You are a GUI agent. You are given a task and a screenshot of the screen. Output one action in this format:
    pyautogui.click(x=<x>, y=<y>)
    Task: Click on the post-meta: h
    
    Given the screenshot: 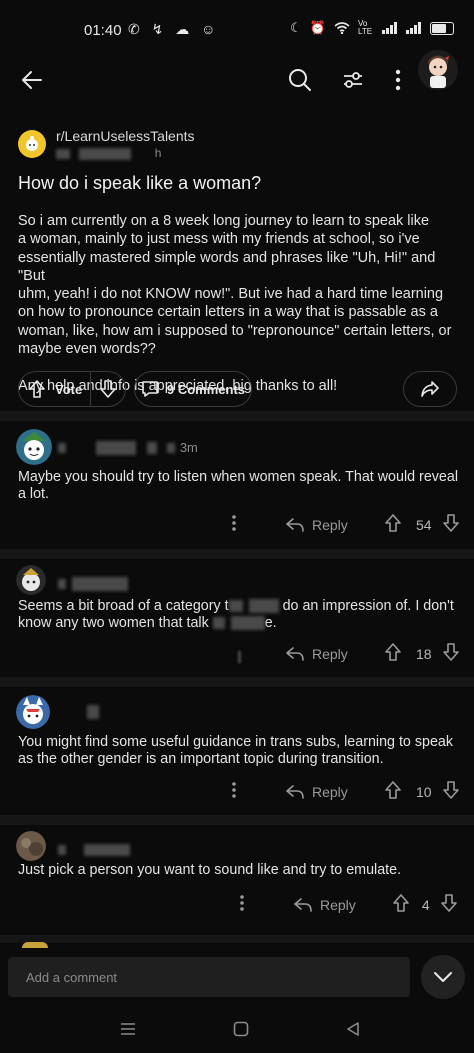 What is the action you would take?
    pyautogui.click(x=125, y=153)
    